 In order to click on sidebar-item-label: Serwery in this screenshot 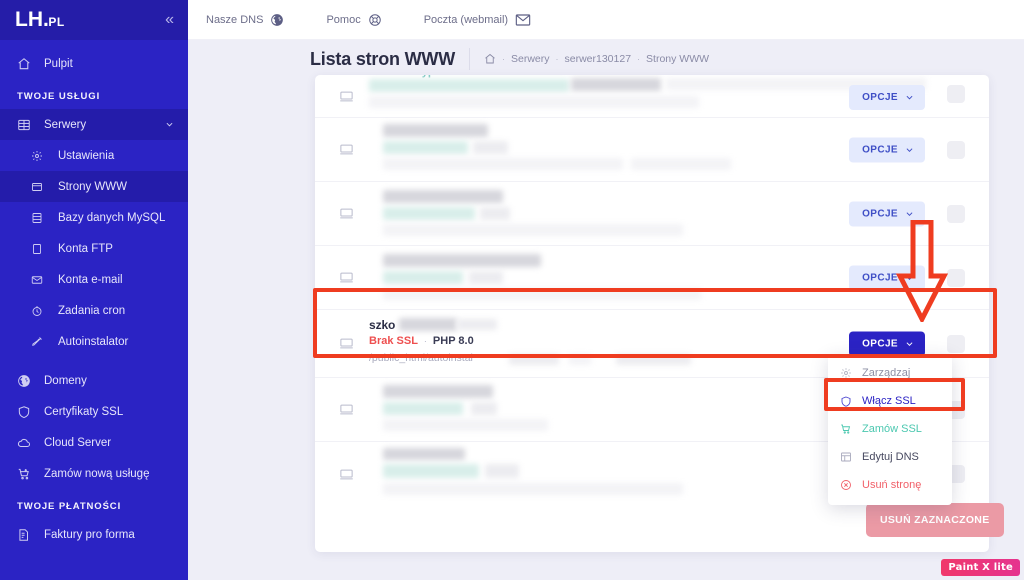, I will do `click(65, 124)`.